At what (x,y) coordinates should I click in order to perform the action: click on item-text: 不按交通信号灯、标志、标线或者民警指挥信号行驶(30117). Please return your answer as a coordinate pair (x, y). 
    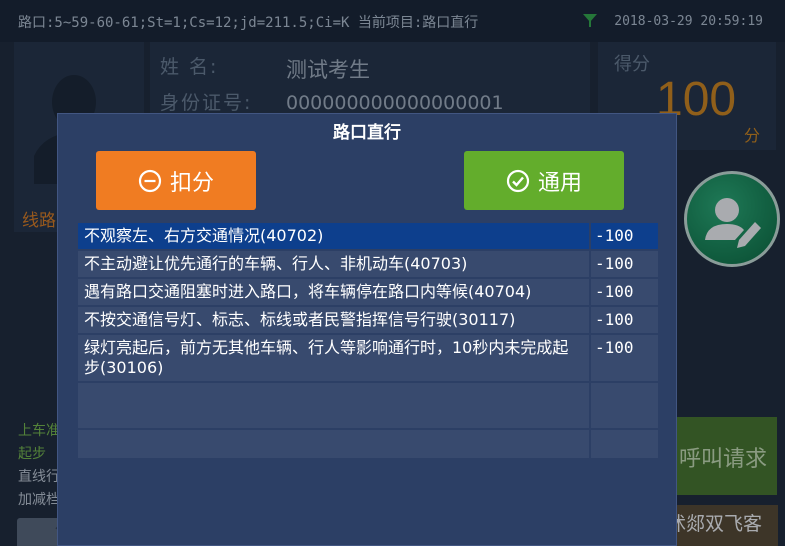
    Looking at the image, I should click on (334, 320).